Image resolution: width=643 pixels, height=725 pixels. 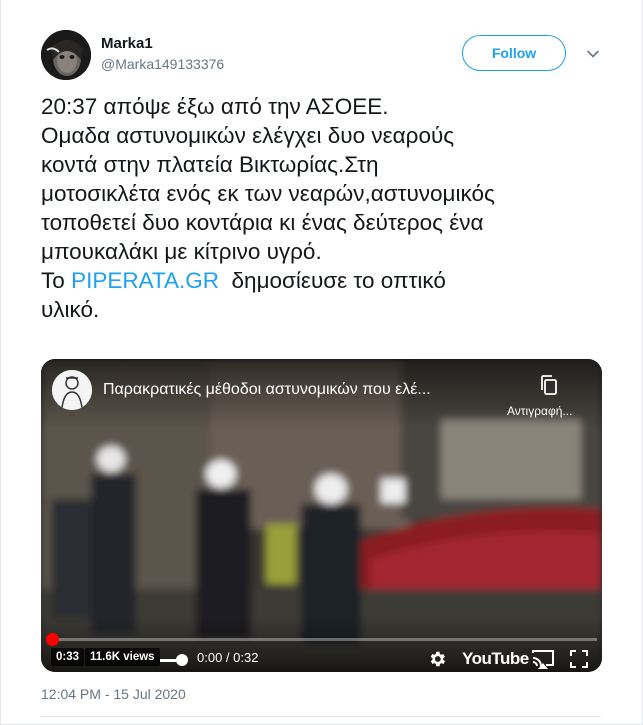 I want to click on tweet-line: μπουκαλάκι με κίτρινο υγρό., so click(x=181, y=251).